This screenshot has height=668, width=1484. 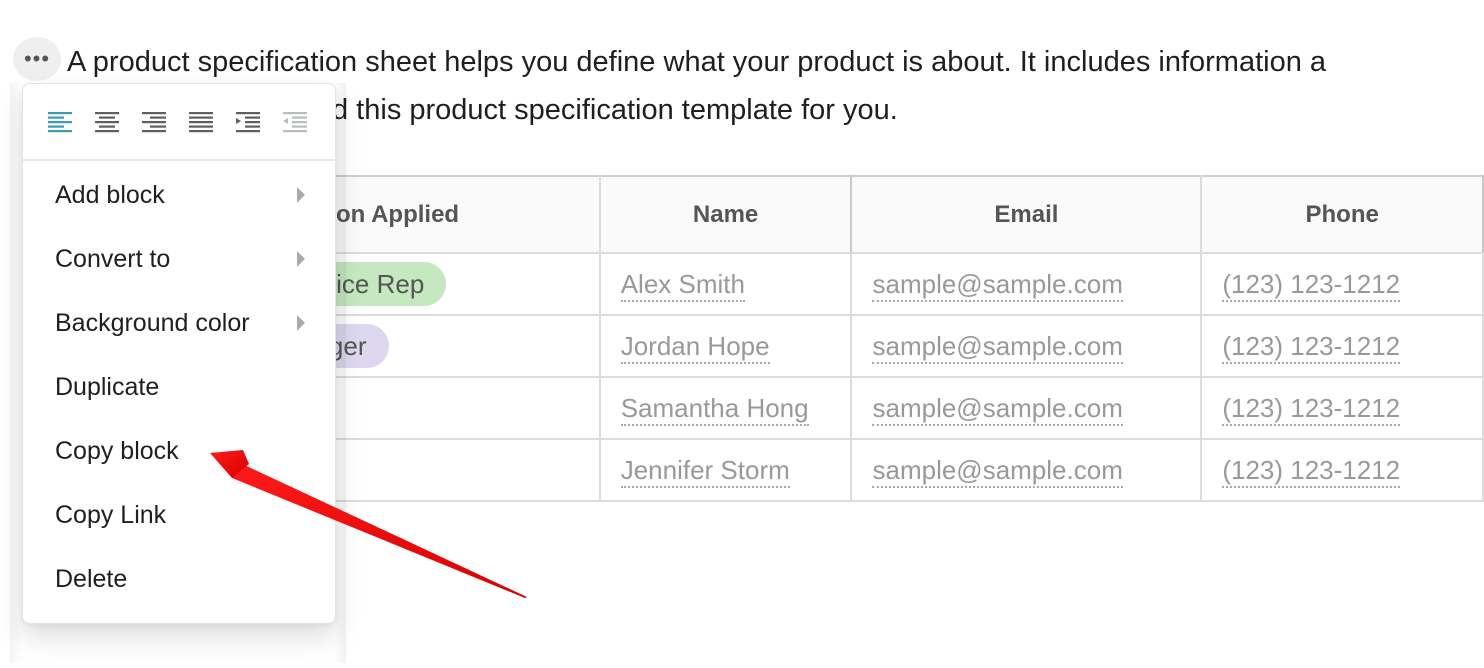 I want to click on align-right-icon, so click(x=153, y=121).